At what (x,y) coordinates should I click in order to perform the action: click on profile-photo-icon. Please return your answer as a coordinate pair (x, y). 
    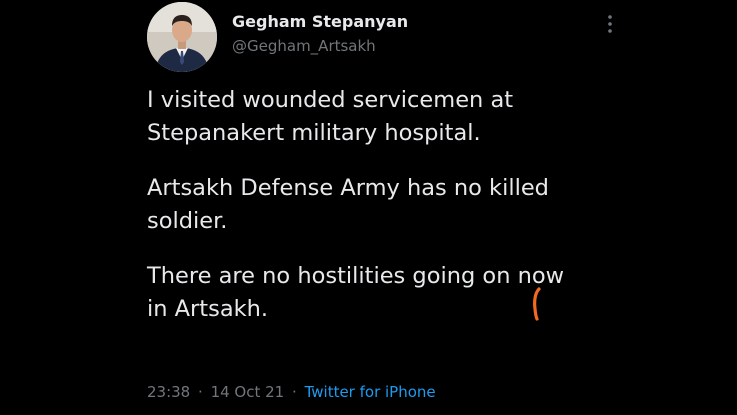
    Looking at the image, I should click on (182, 37).